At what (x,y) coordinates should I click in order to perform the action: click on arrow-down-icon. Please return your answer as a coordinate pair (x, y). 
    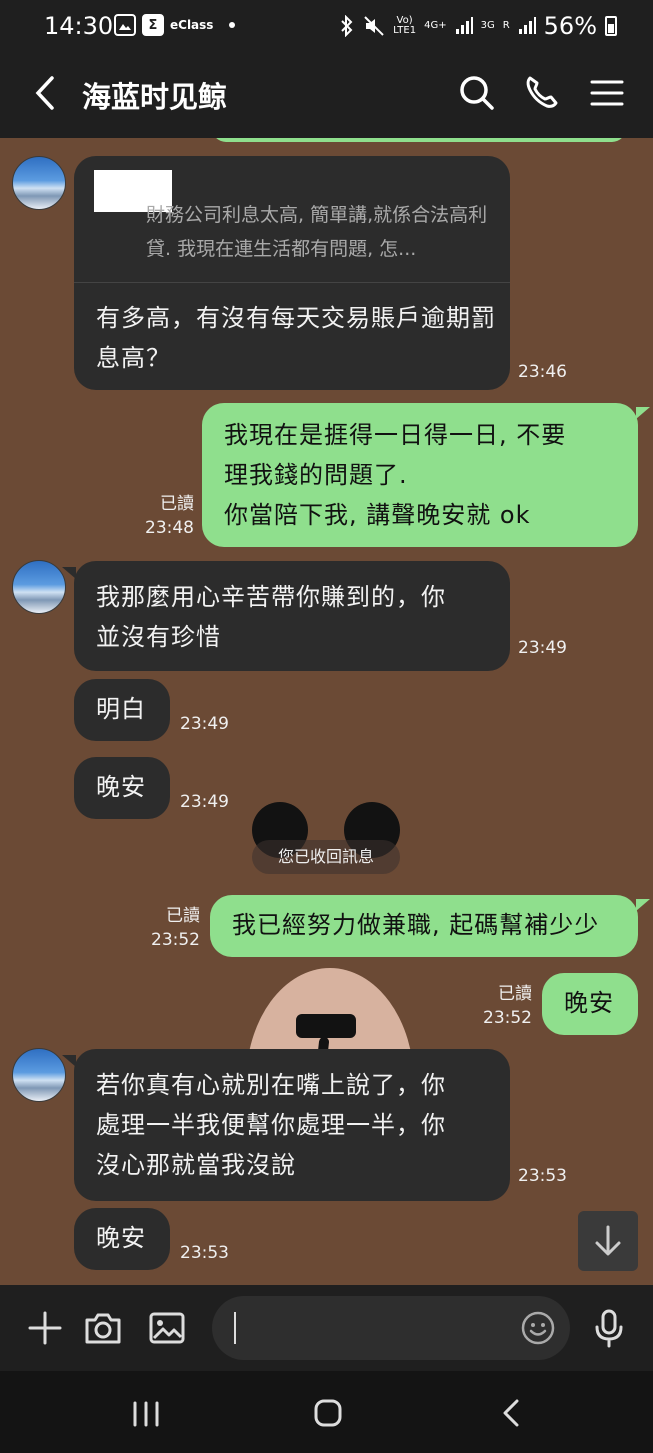
    Looking at the image, I should click on (608, 1240).